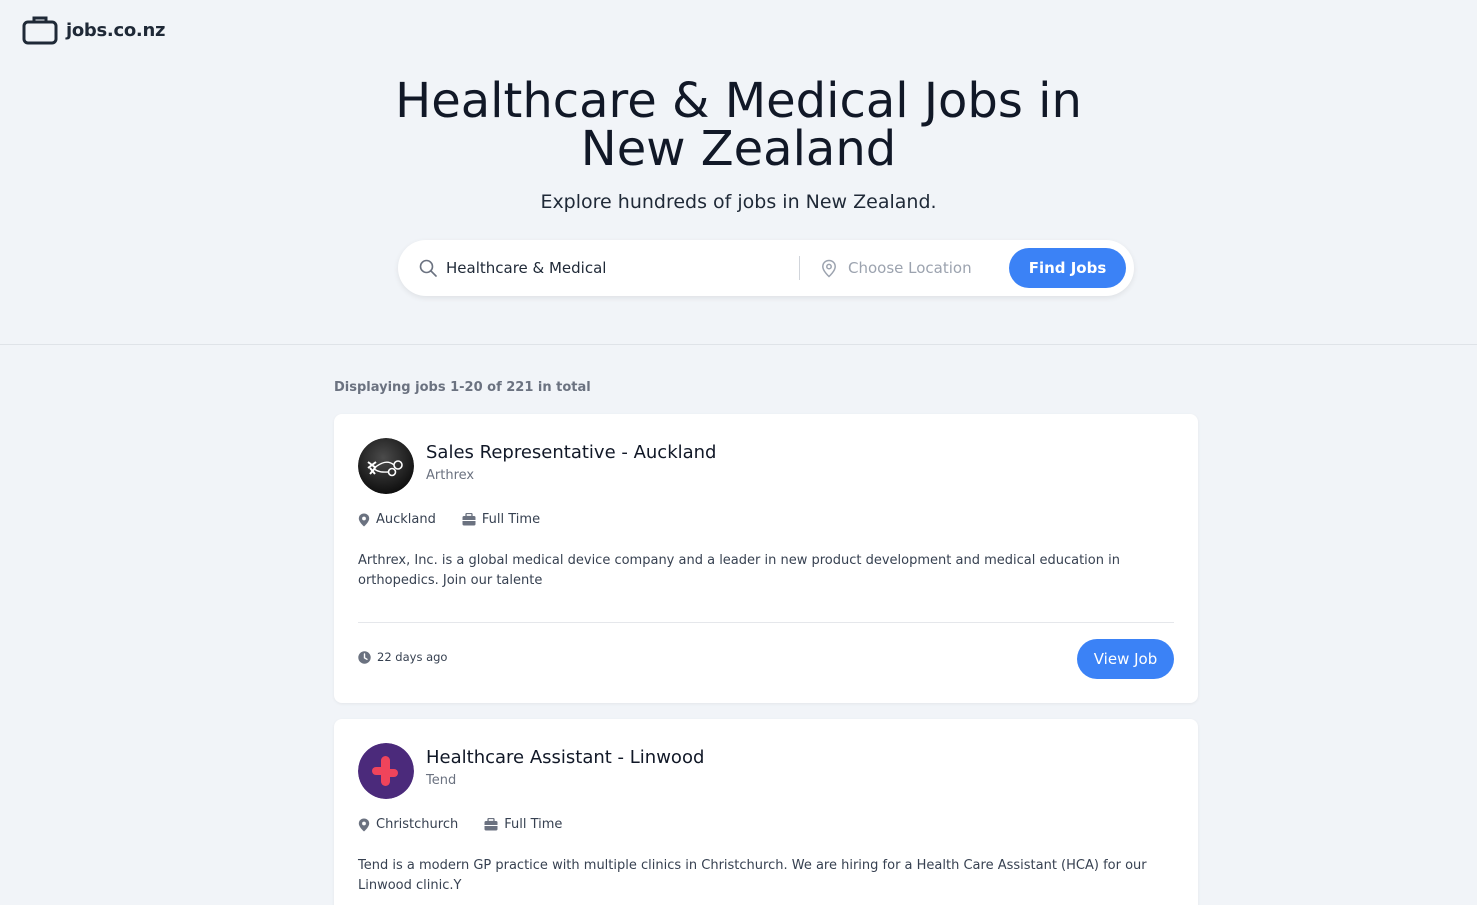  I want to click on results-summary: Displaying jobs 1-20 of 221 in total, so click(462, 387).